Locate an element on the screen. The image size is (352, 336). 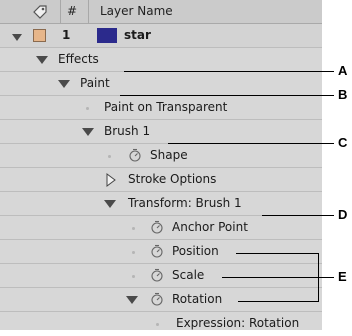
property-row-rotation: Rotation is located at coordinates (161, 300).